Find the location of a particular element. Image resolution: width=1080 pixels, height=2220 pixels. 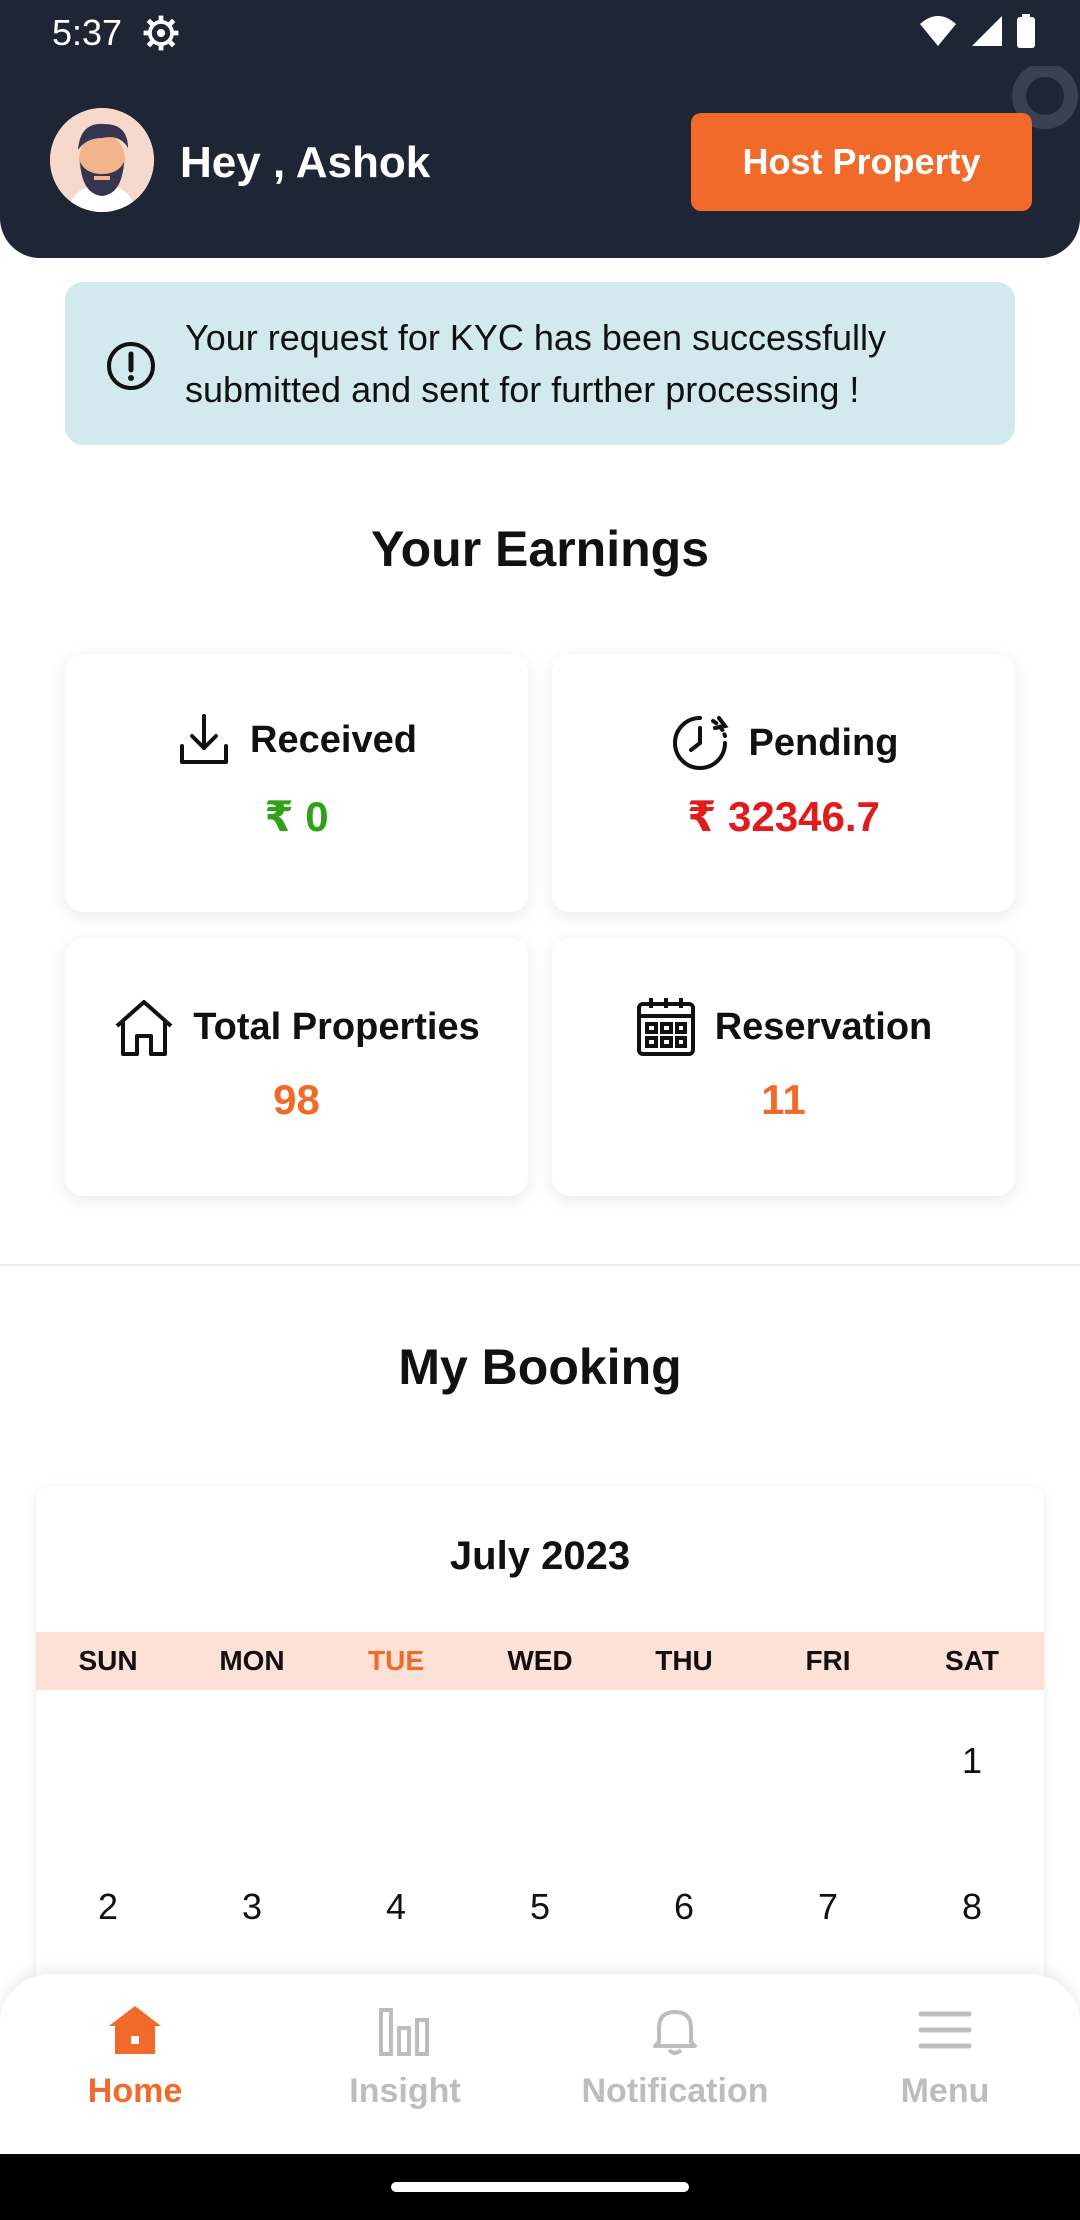

pending-value: ₹ 32346.7 is located at coordinates (783, 816).